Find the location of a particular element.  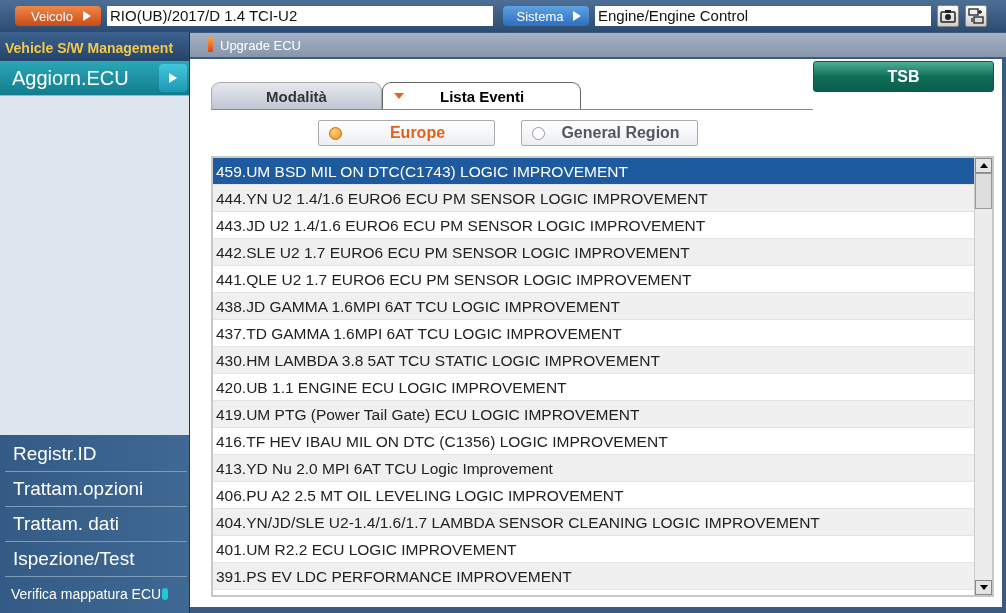

sidebar-title: Vehicle S/W Management is located at coordinates (94, 46).